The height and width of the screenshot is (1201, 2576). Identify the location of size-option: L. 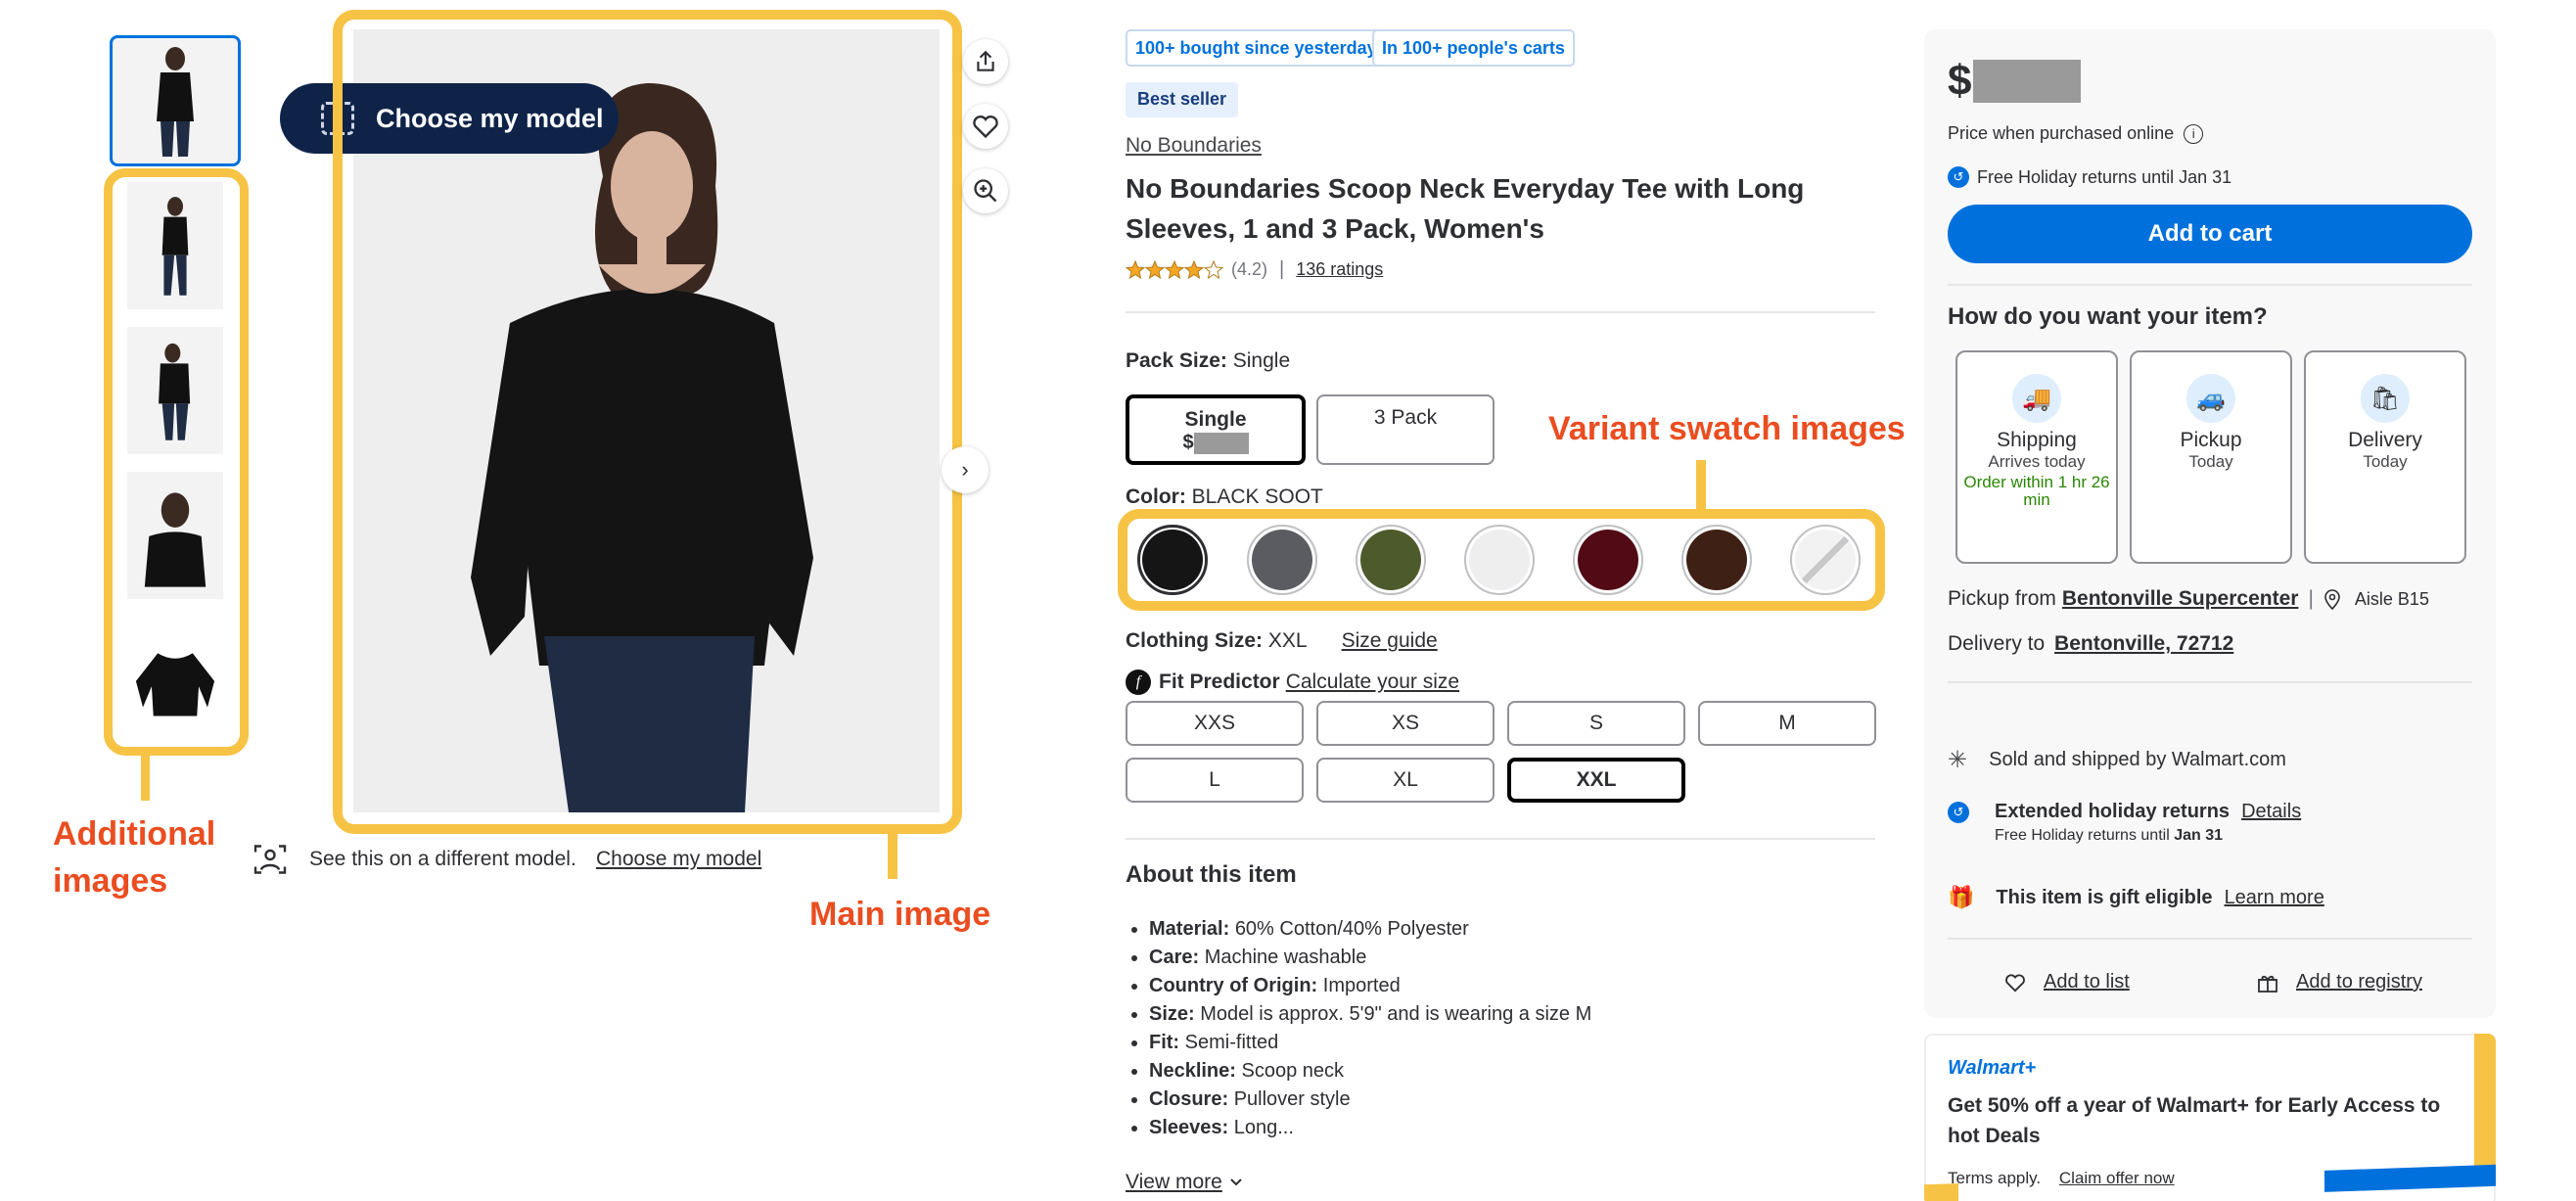
(1215, 780).